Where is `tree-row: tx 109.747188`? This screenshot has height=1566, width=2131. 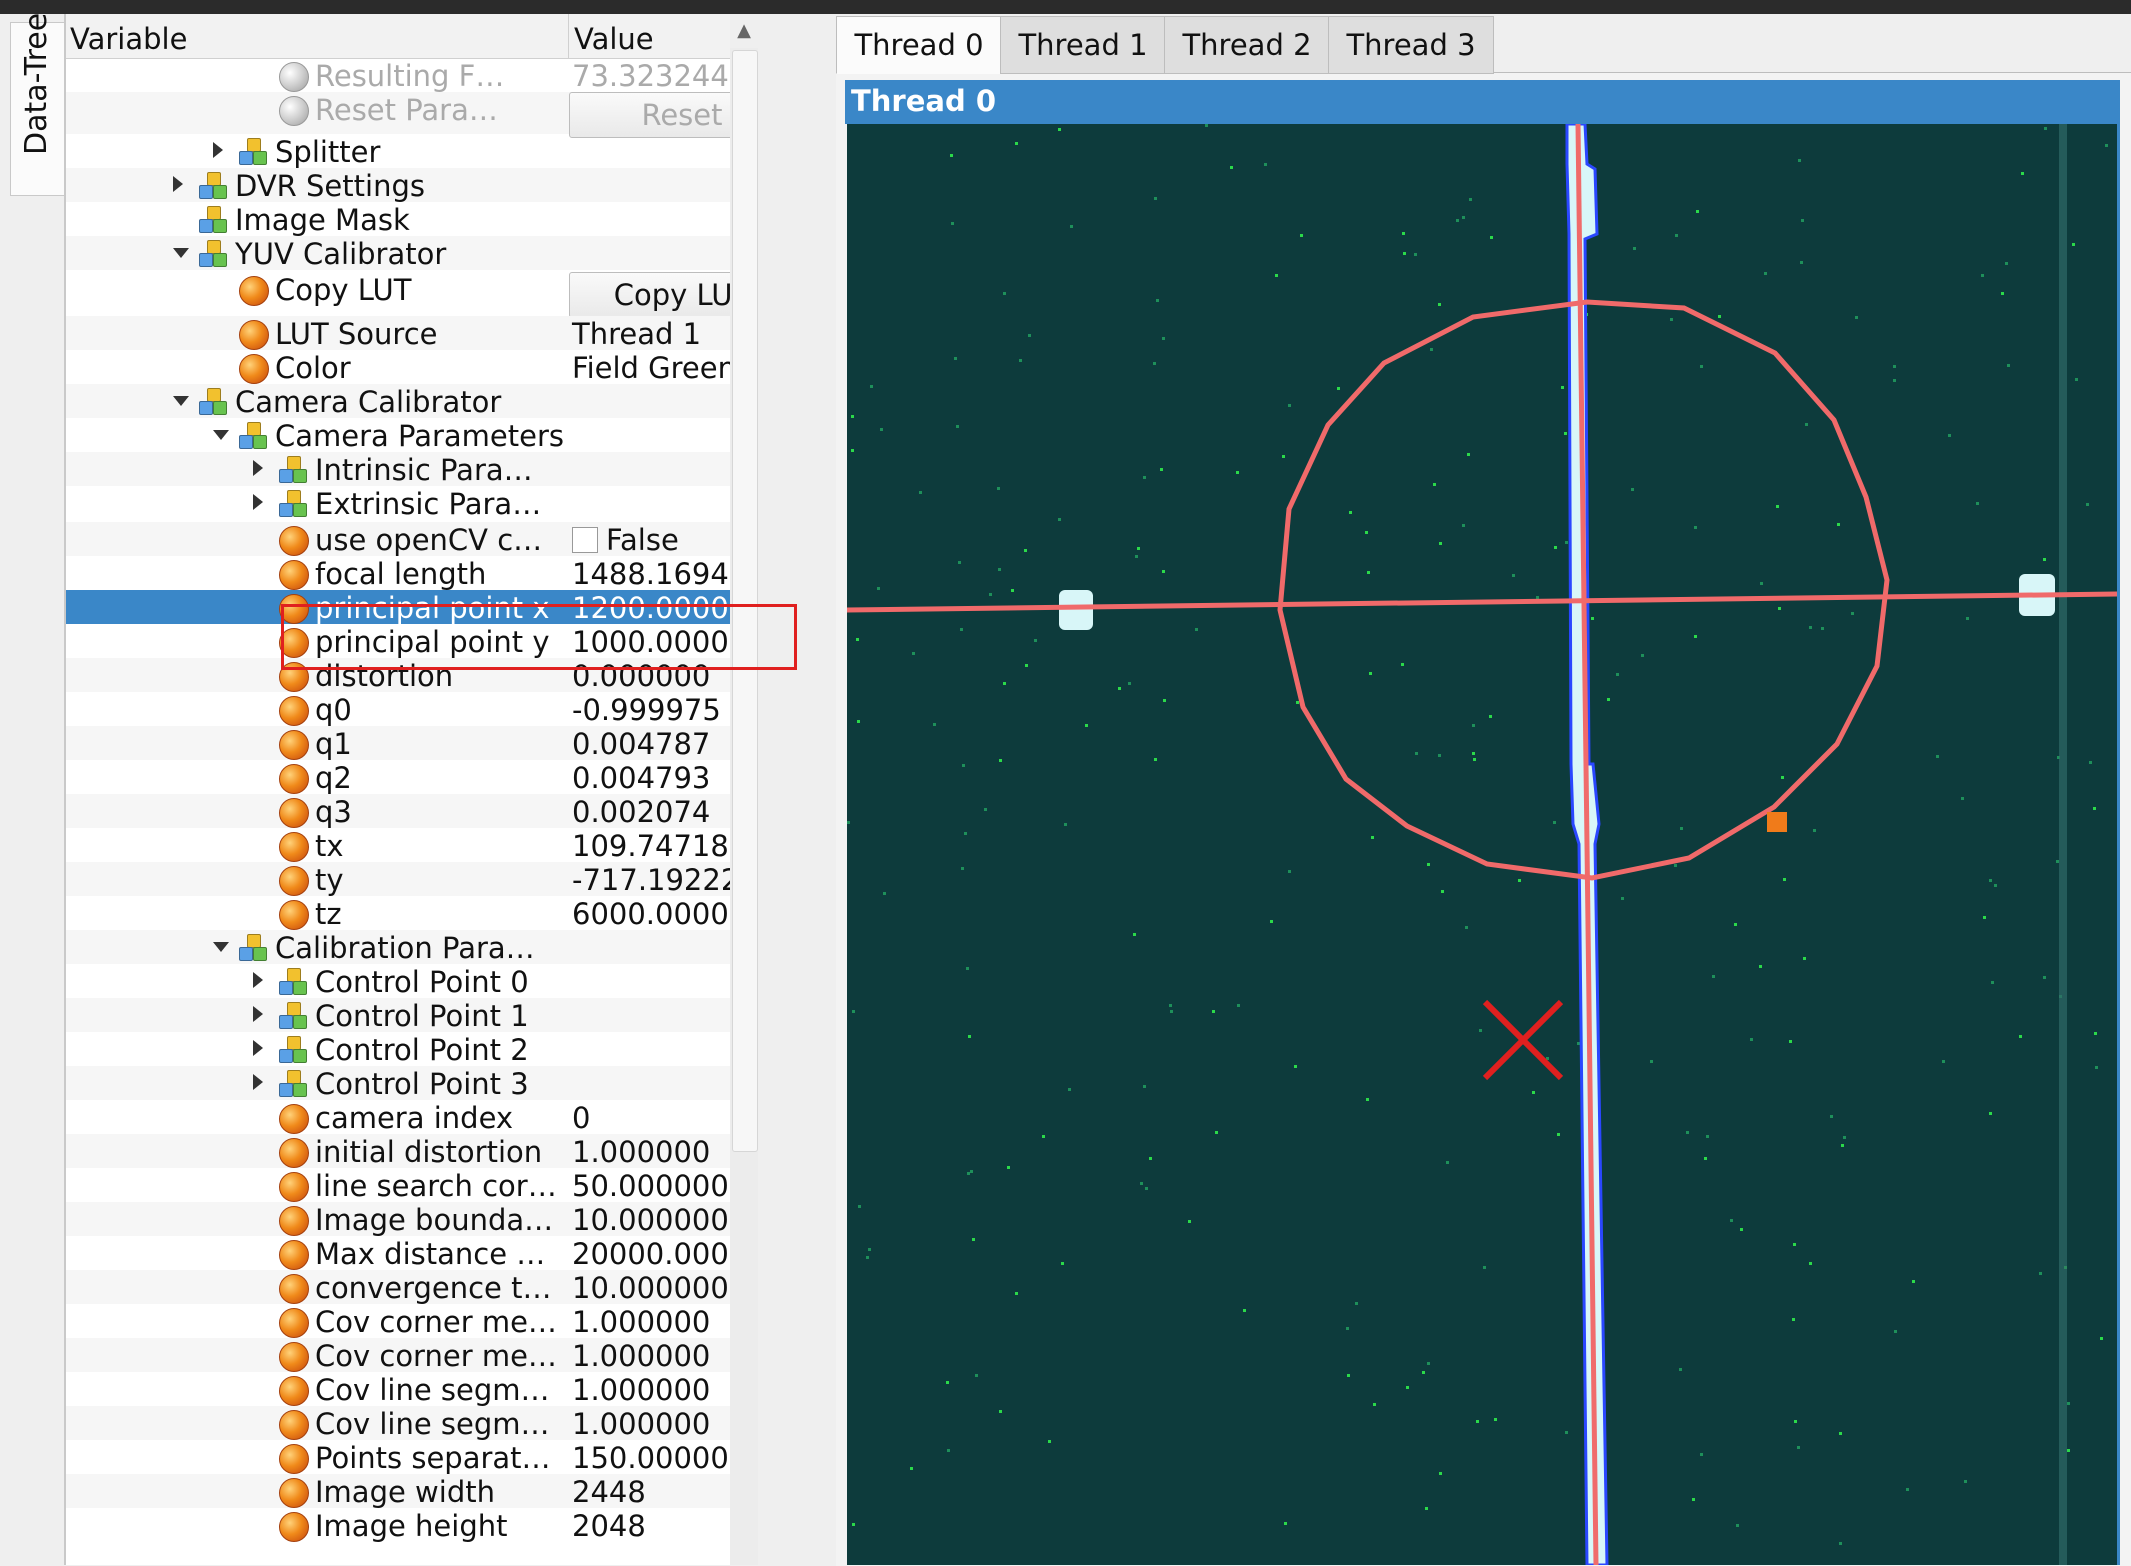
tree-row: tx 109.747188 is located at coordinates (431, 845).